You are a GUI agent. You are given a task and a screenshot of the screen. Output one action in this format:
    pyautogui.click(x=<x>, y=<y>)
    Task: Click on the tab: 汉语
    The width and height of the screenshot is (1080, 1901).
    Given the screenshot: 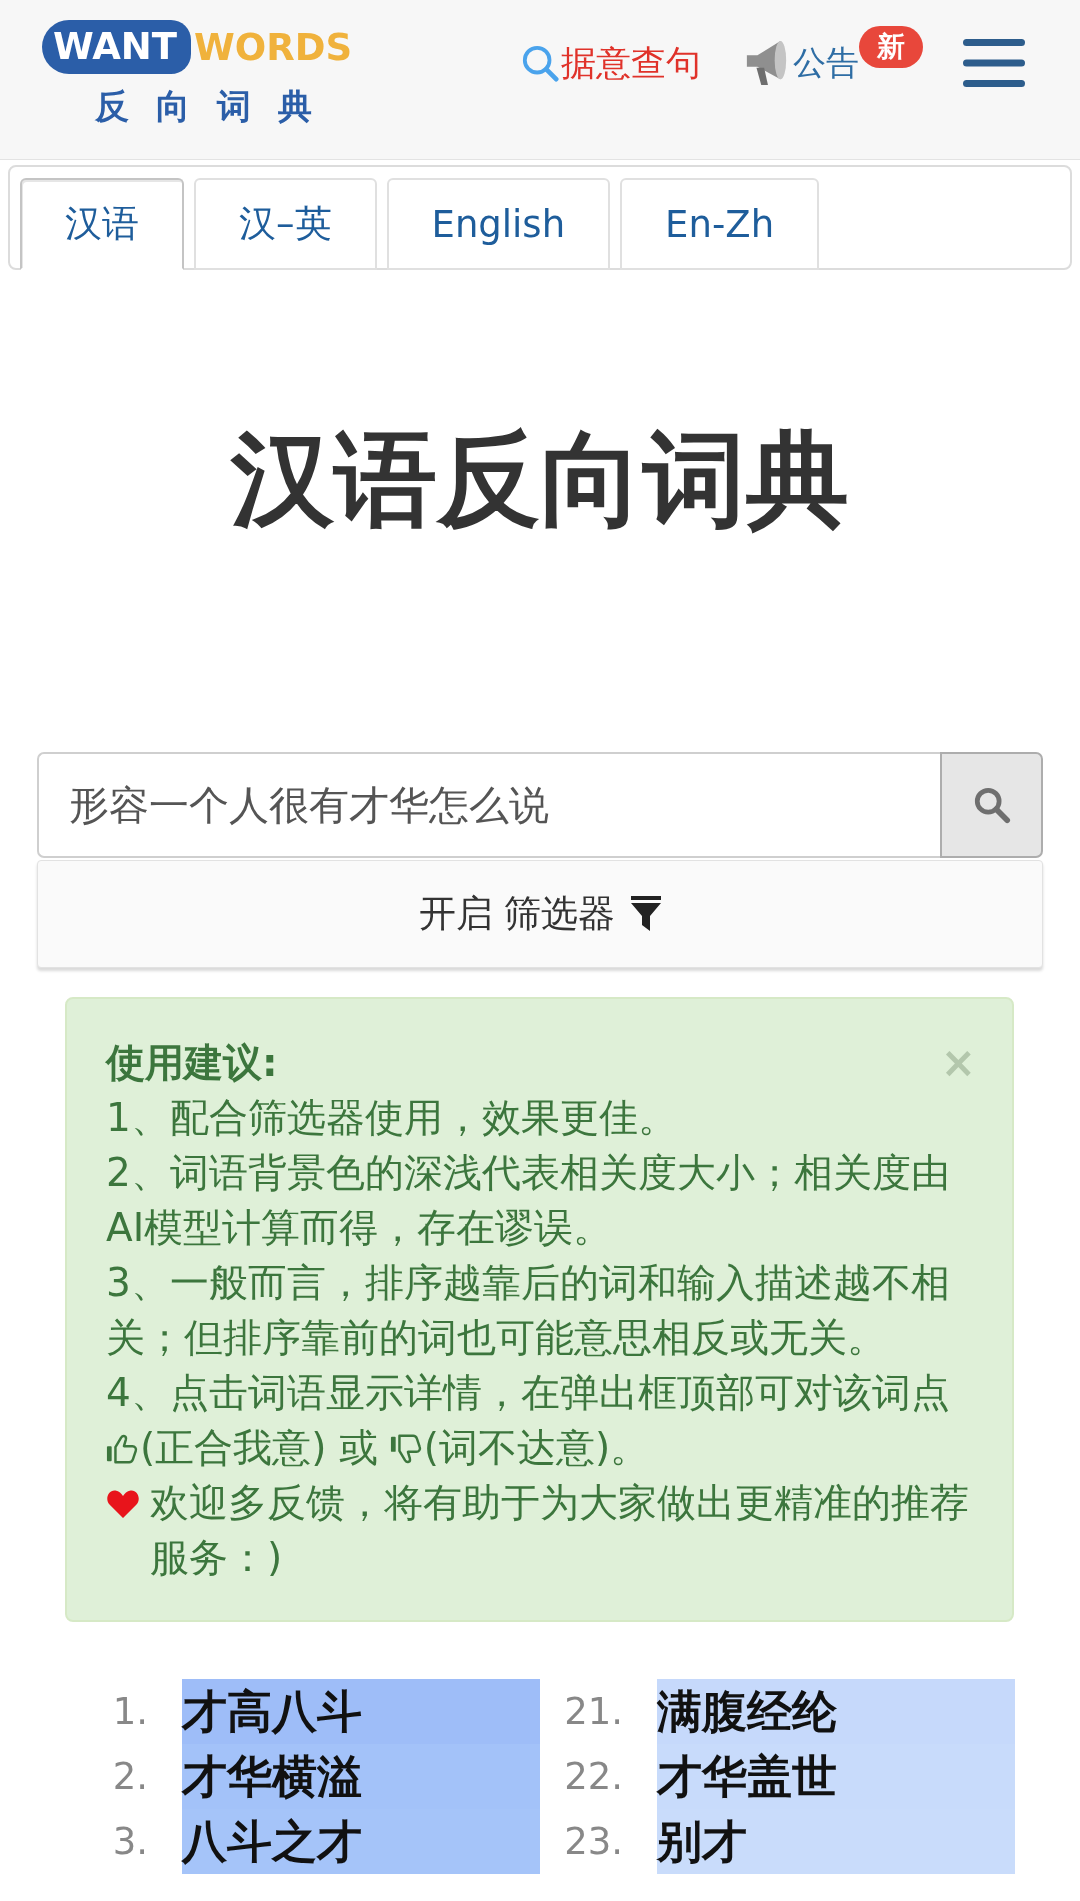 What is the action you would take?
    pyautogui.click(x=102, y=224)
    